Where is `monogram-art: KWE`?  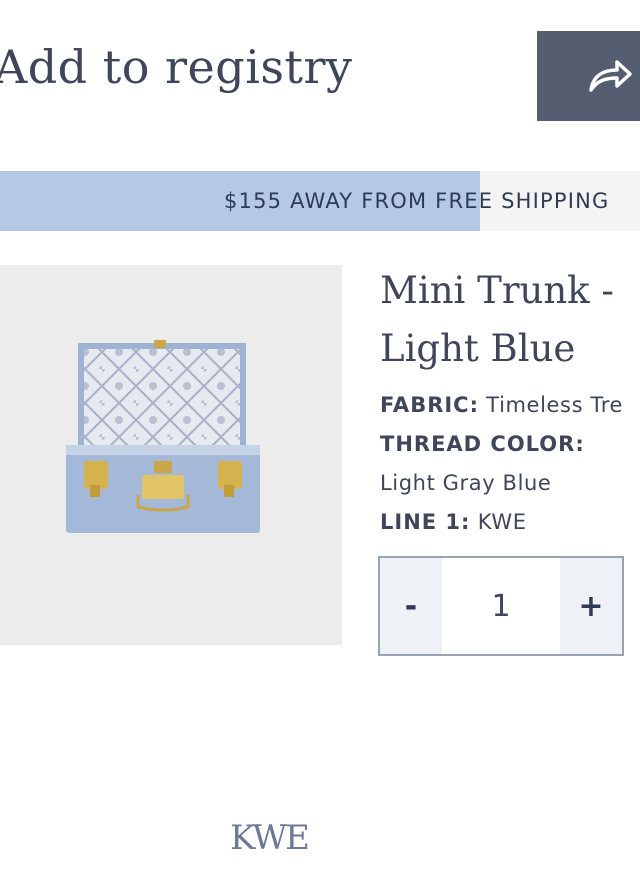 monogram-art: KWE is located at coordinates (270, 838).